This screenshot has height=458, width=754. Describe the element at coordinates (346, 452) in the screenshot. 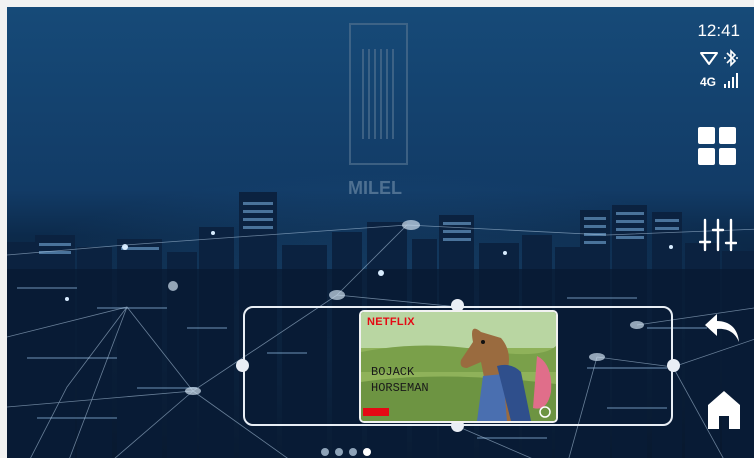

I see `page-indicator` at that location.